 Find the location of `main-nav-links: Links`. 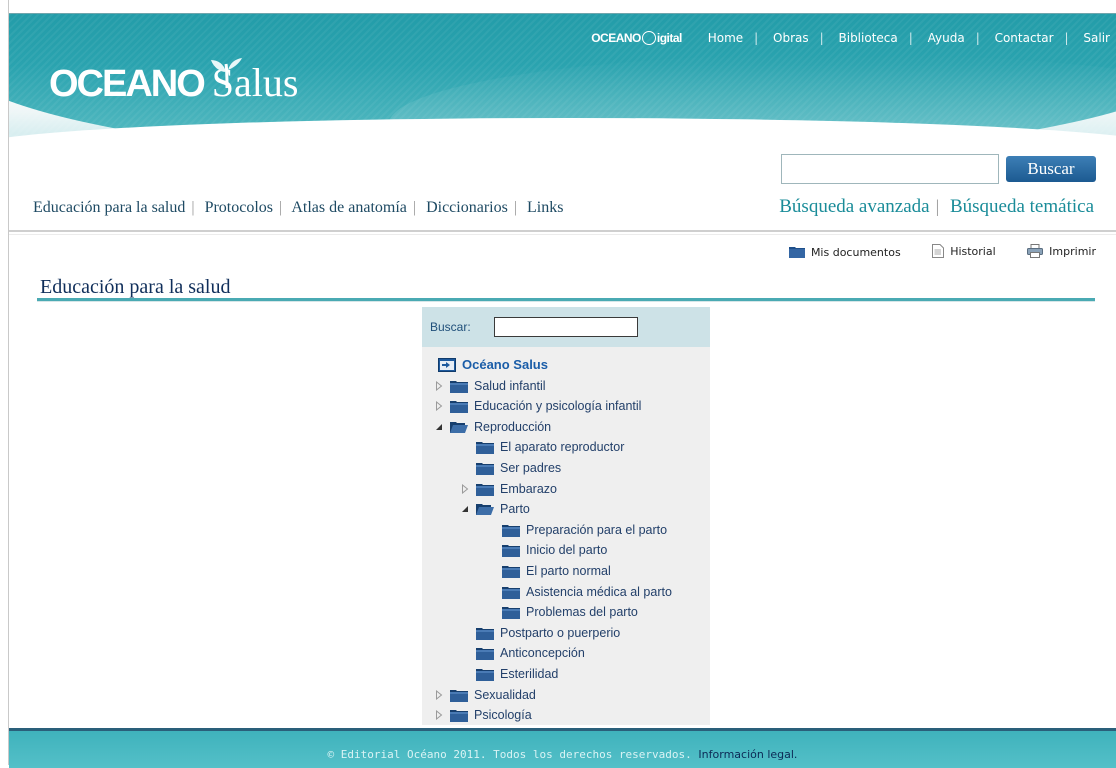

main-nav-links: Links is located at coordinates (545, 207).